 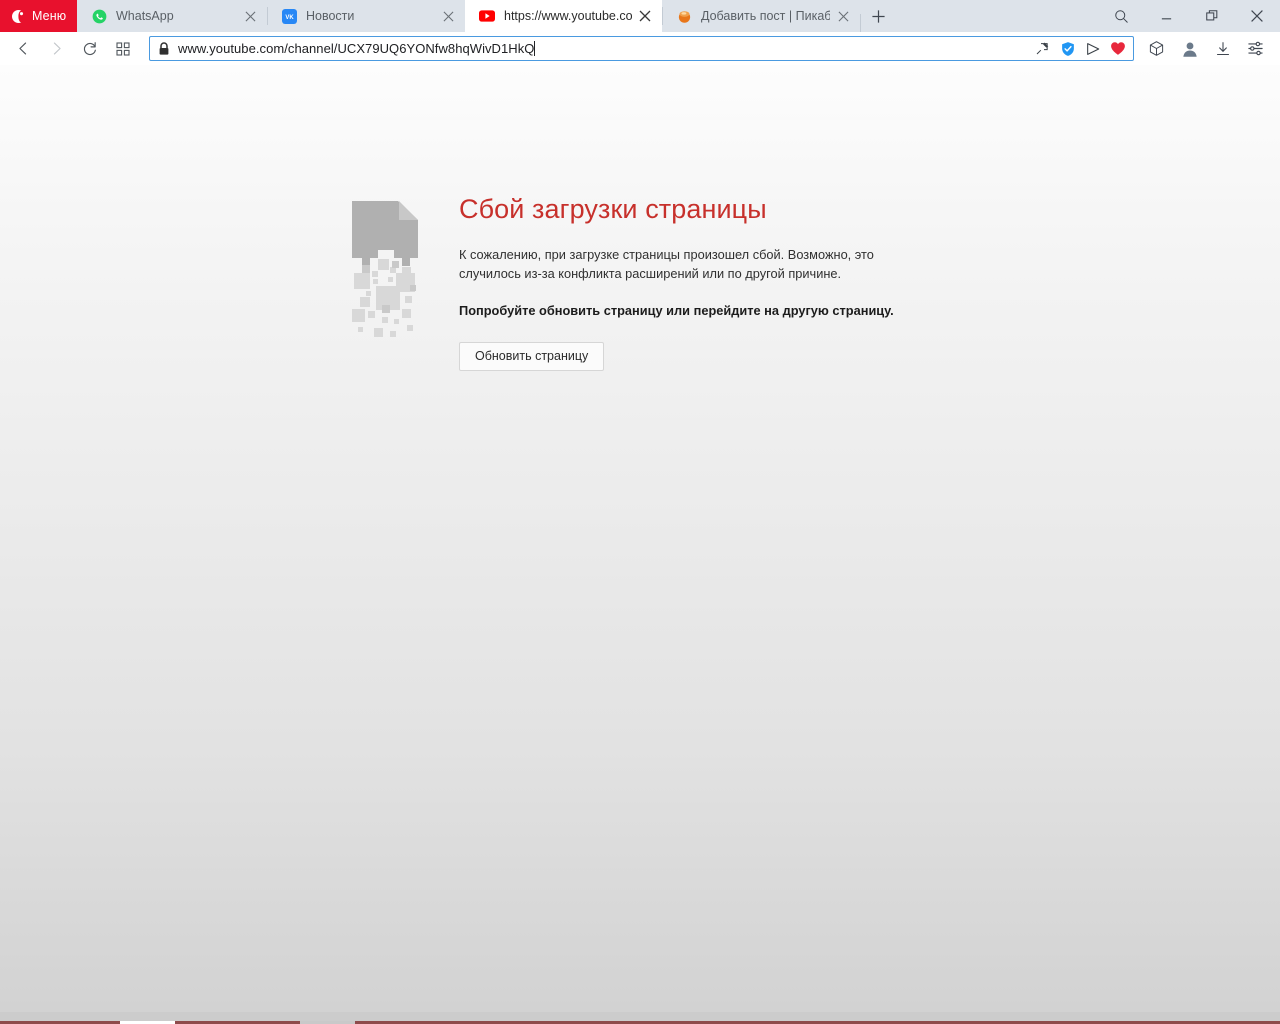 What do you see at coordinates (1211, 16) in the screenshot?
I see `restore-icon` at bounding box center [1211, 16].